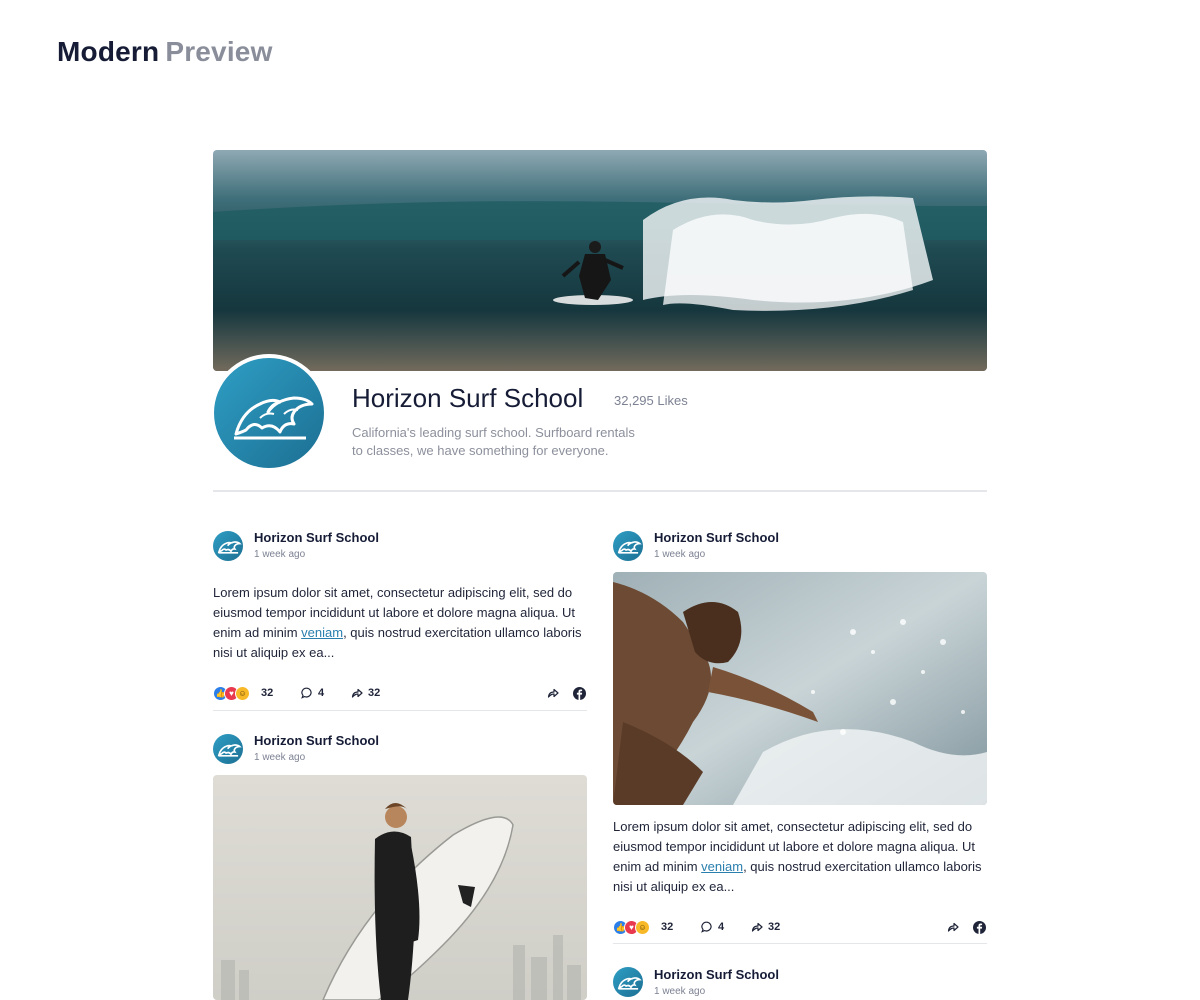 The height and width of the screenshot is (1000, 1200). Describe the element at coordinates (219, 51) in the screenshot. I see `app-title-secondary: Preview` at that location.